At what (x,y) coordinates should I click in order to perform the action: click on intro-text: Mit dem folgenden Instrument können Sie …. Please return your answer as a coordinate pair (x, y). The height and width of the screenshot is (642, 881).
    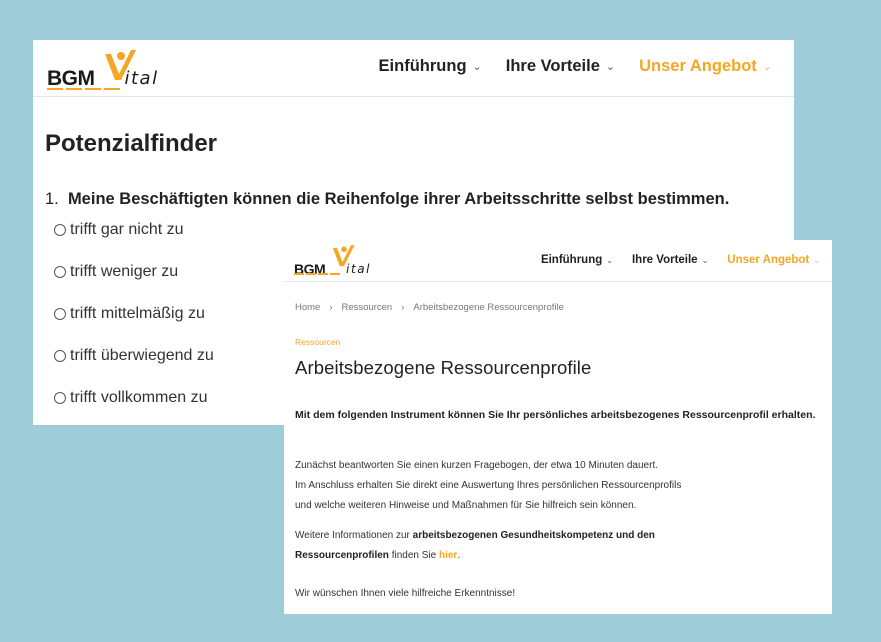
    Looking at the image, I should click on (555, 415).